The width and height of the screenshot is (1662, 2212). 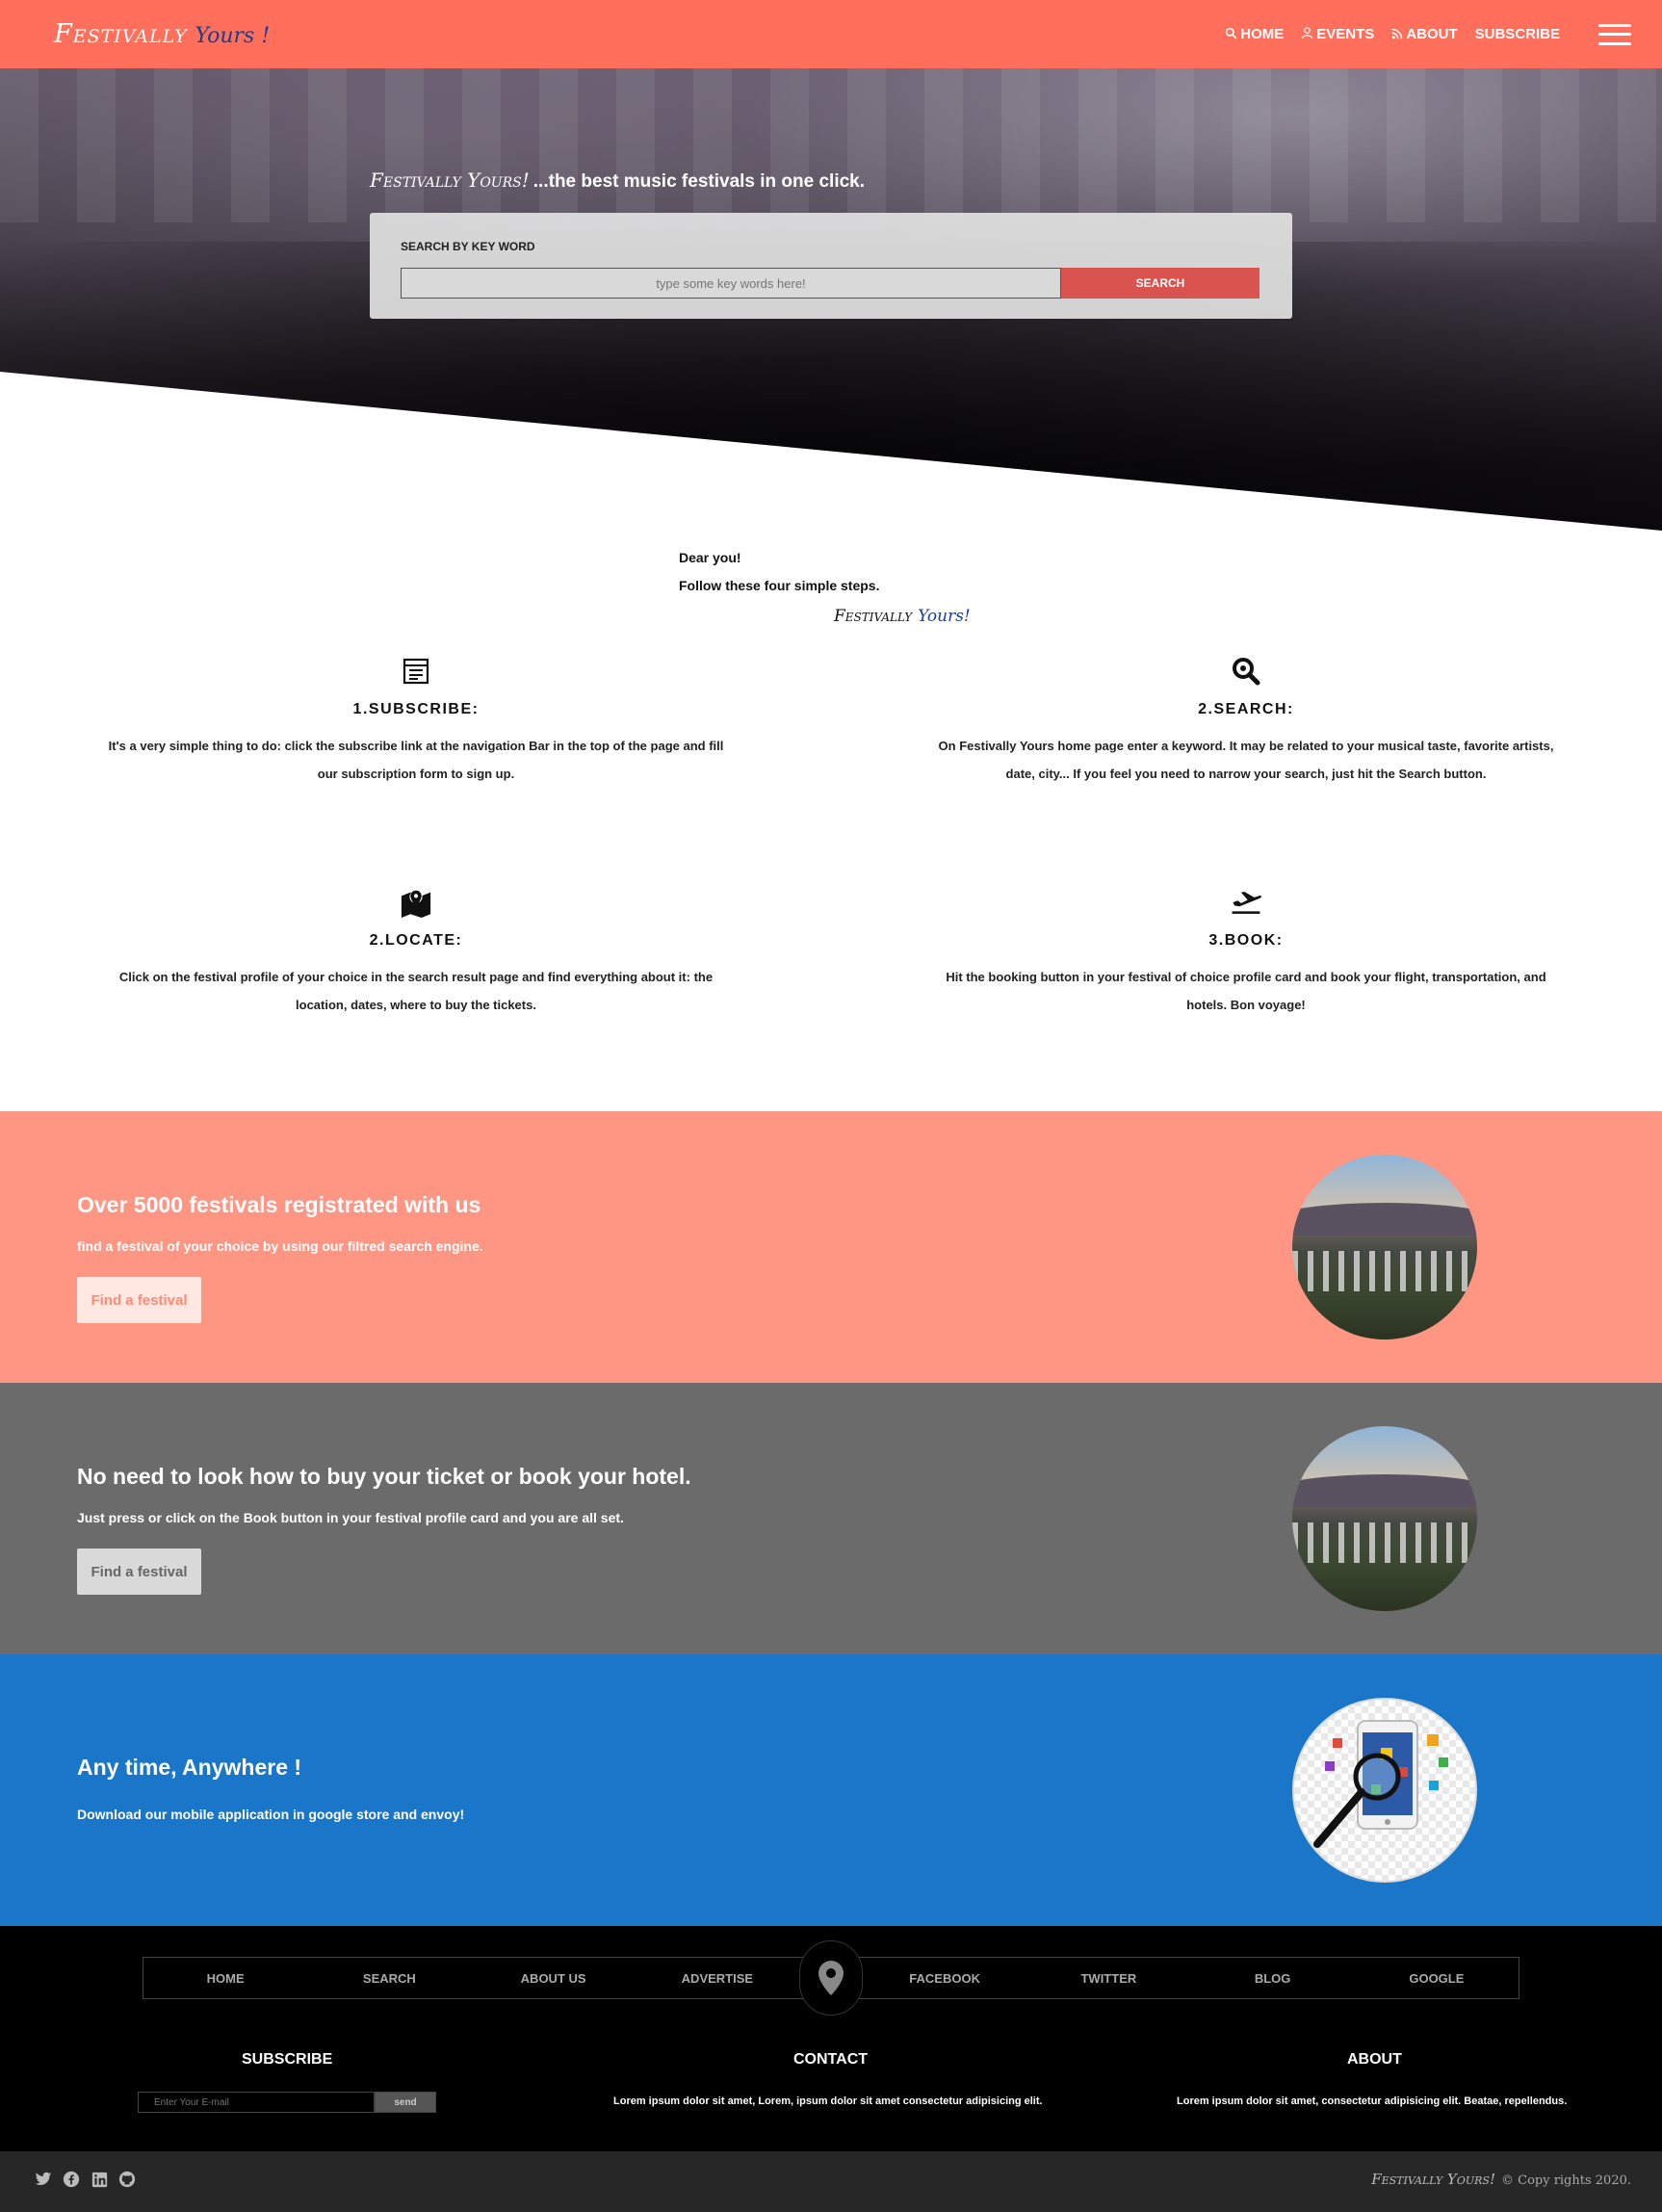 I want to click on user-icon, so click(x=1307, y=34).